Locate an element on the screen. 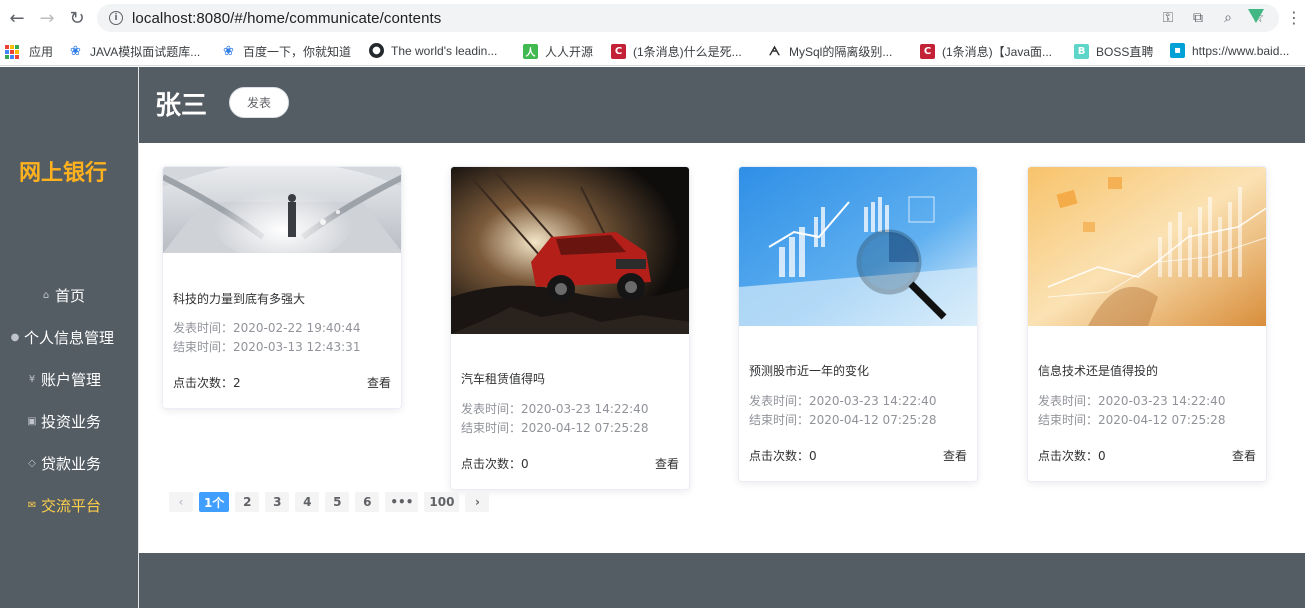 This screenshot has height=608, width=1305. info-icon: i is located at coordinates (116, 18).